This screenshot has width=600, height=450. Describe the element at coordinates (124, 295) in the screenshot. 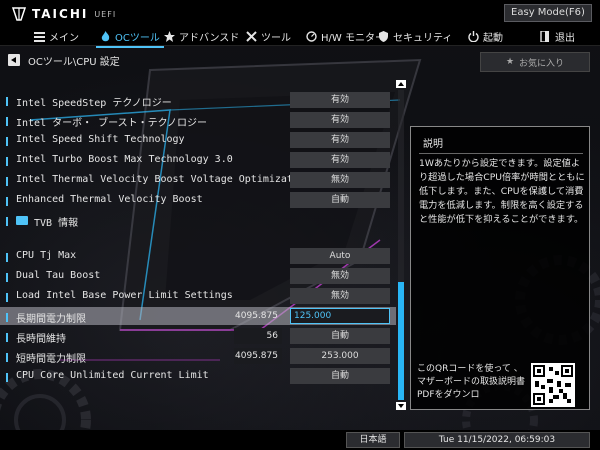

I see `setting-label: Load Intel Base Power Limit Settings` at that location.